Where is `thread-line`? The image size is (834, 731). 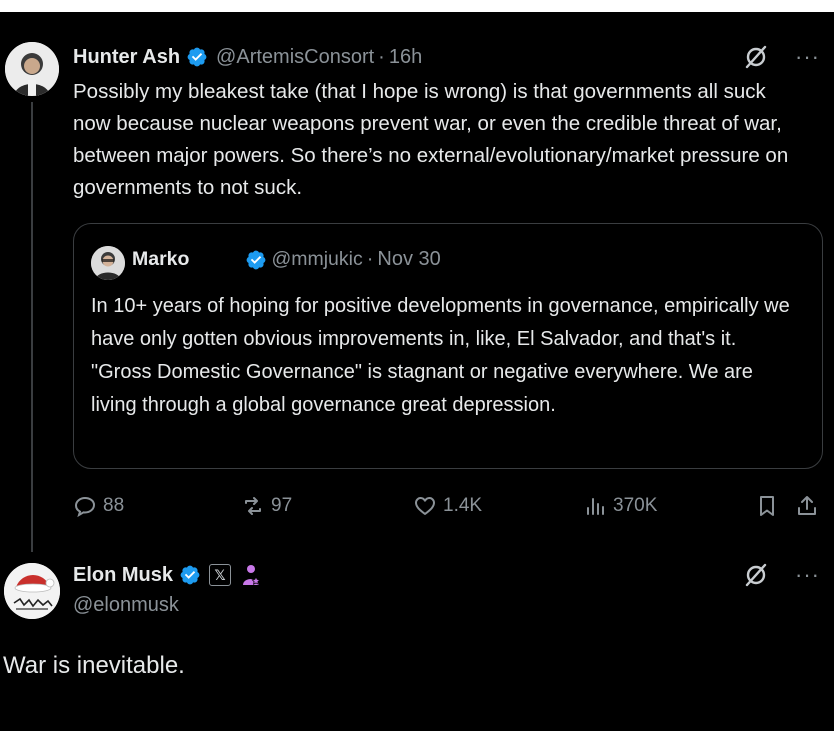
thread-line is located at coordinates (32, 327).